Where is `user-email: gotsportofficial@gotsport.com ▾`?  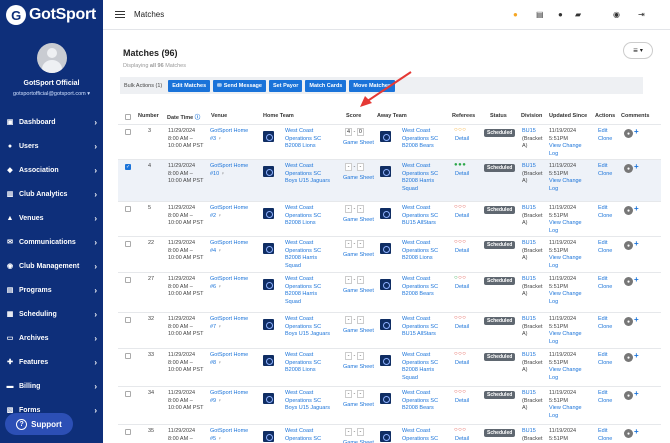
user-email: gotsportofficial@gotsport.com ▾ is located at coordinates (51, 94).